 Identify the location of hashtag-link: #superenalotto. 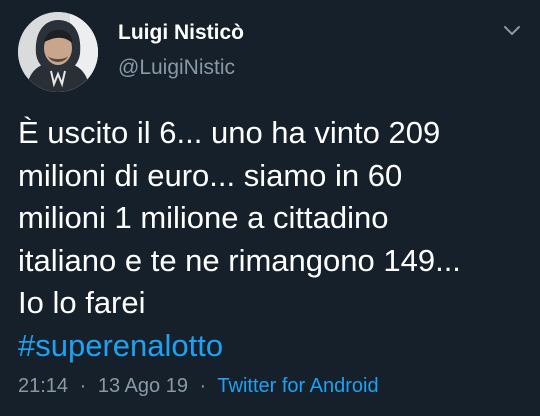
(273, 346).